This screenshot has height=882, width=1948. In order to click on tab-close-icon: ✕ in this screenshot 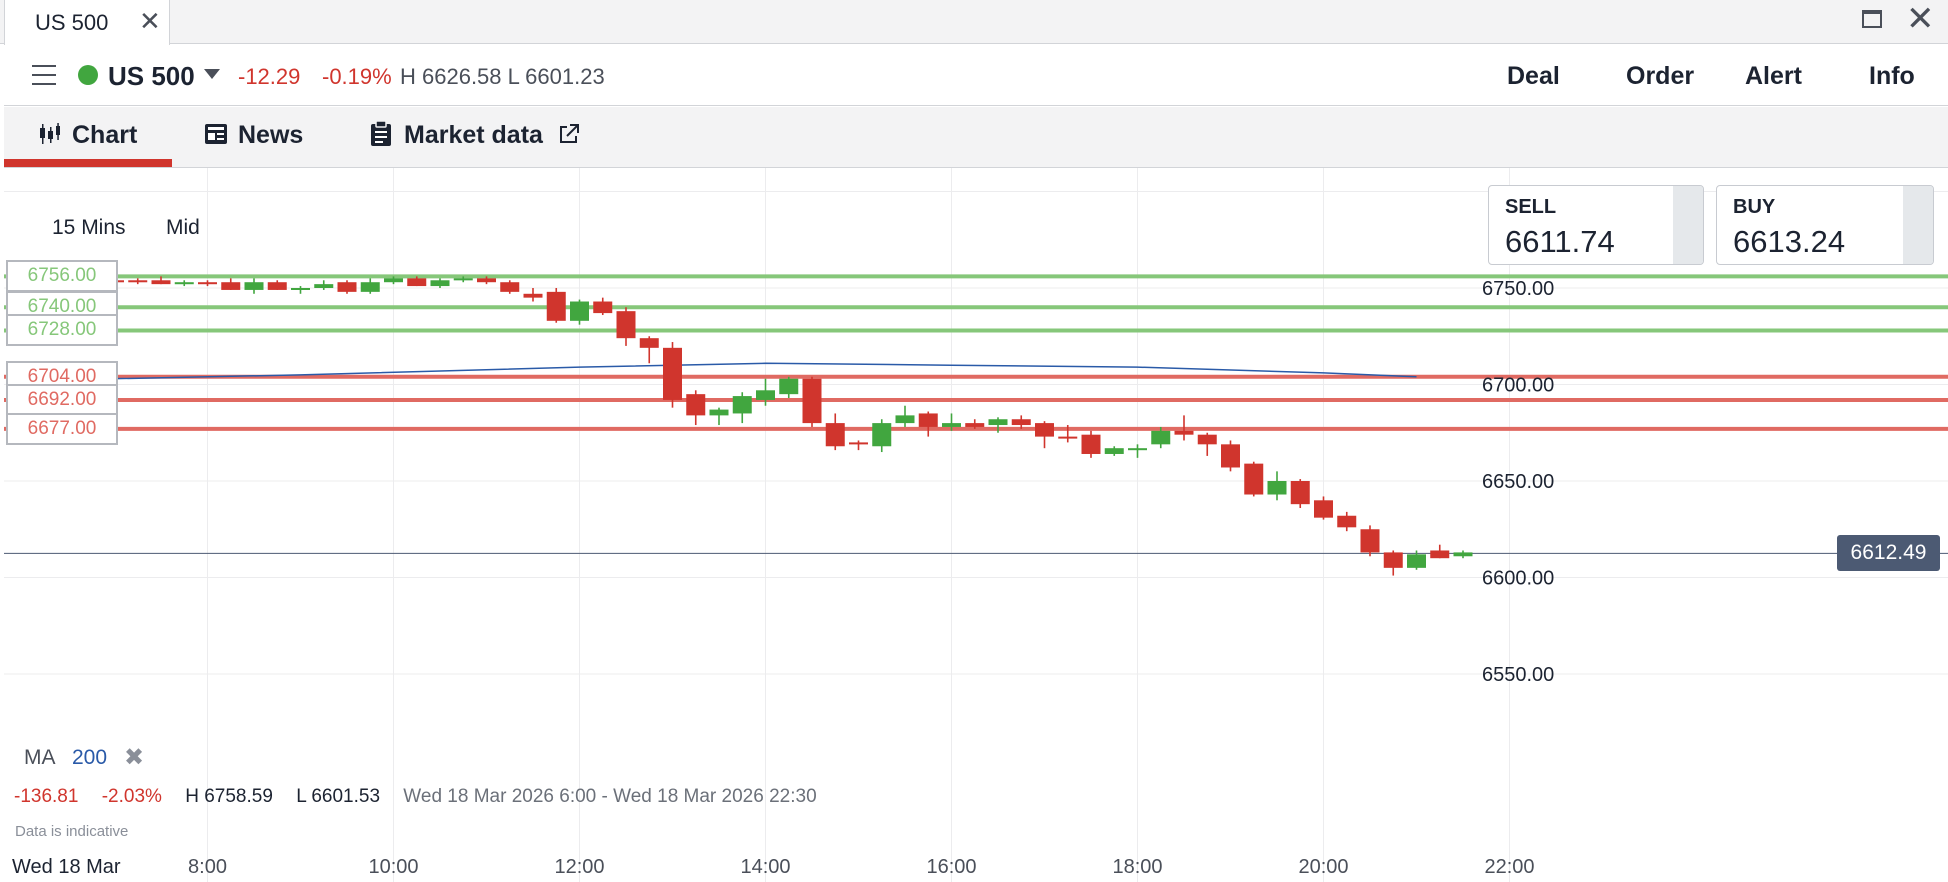, I will do `click(150, 21)`.